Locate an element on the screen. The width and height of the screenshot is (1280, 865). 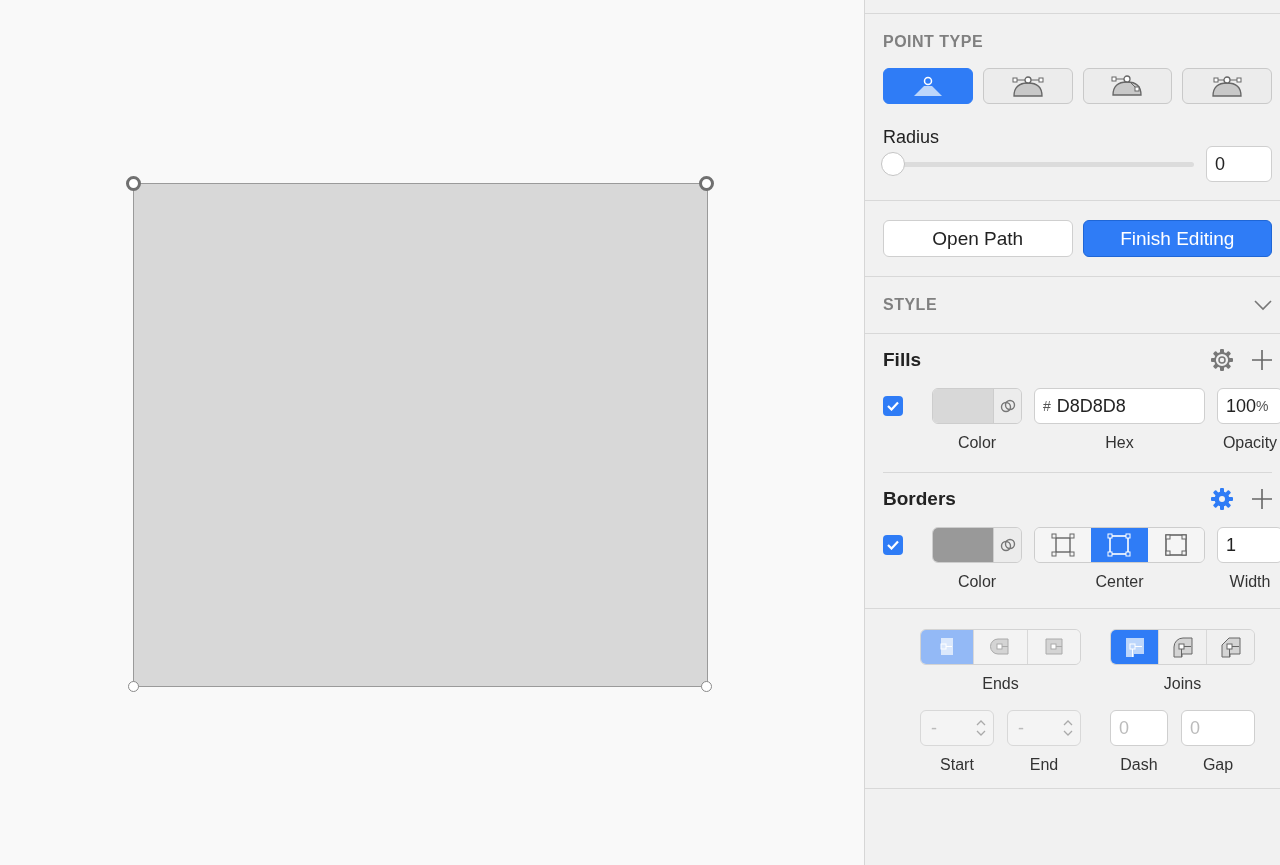
hex-value: D8D8D8 is located at coordinates (1091, 406).